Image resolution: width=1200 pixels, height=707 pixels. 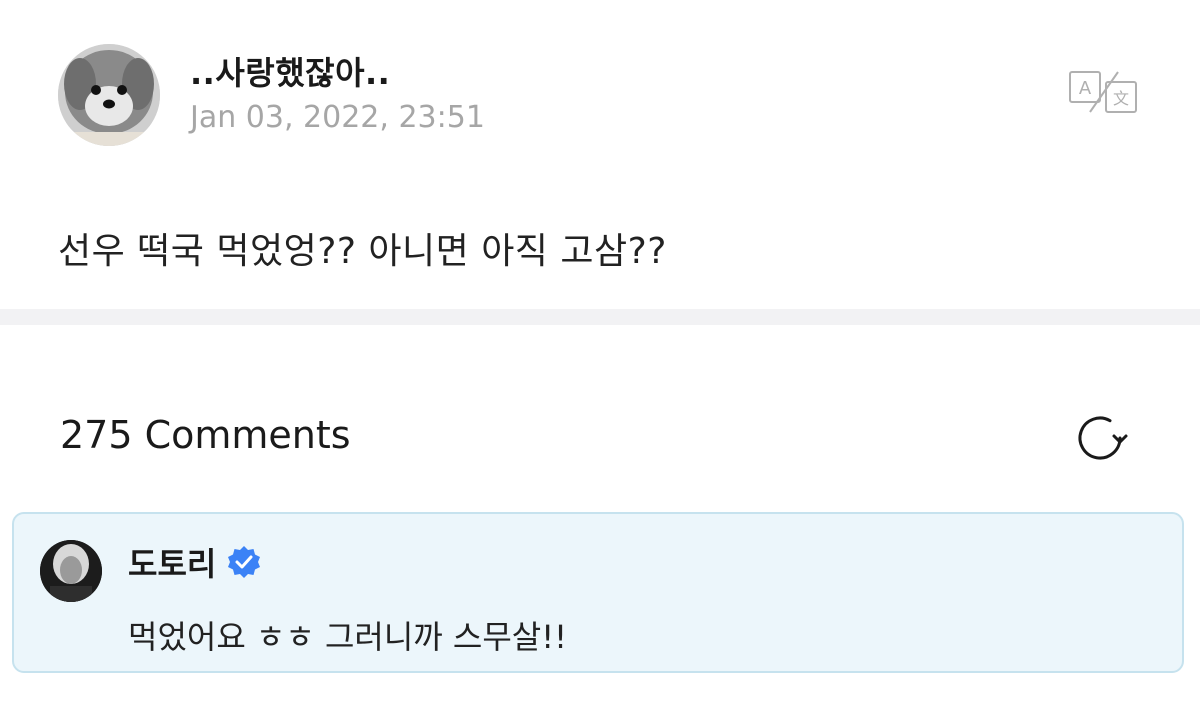 I want to click on refresh-icon, so click(x=1103, y=438).